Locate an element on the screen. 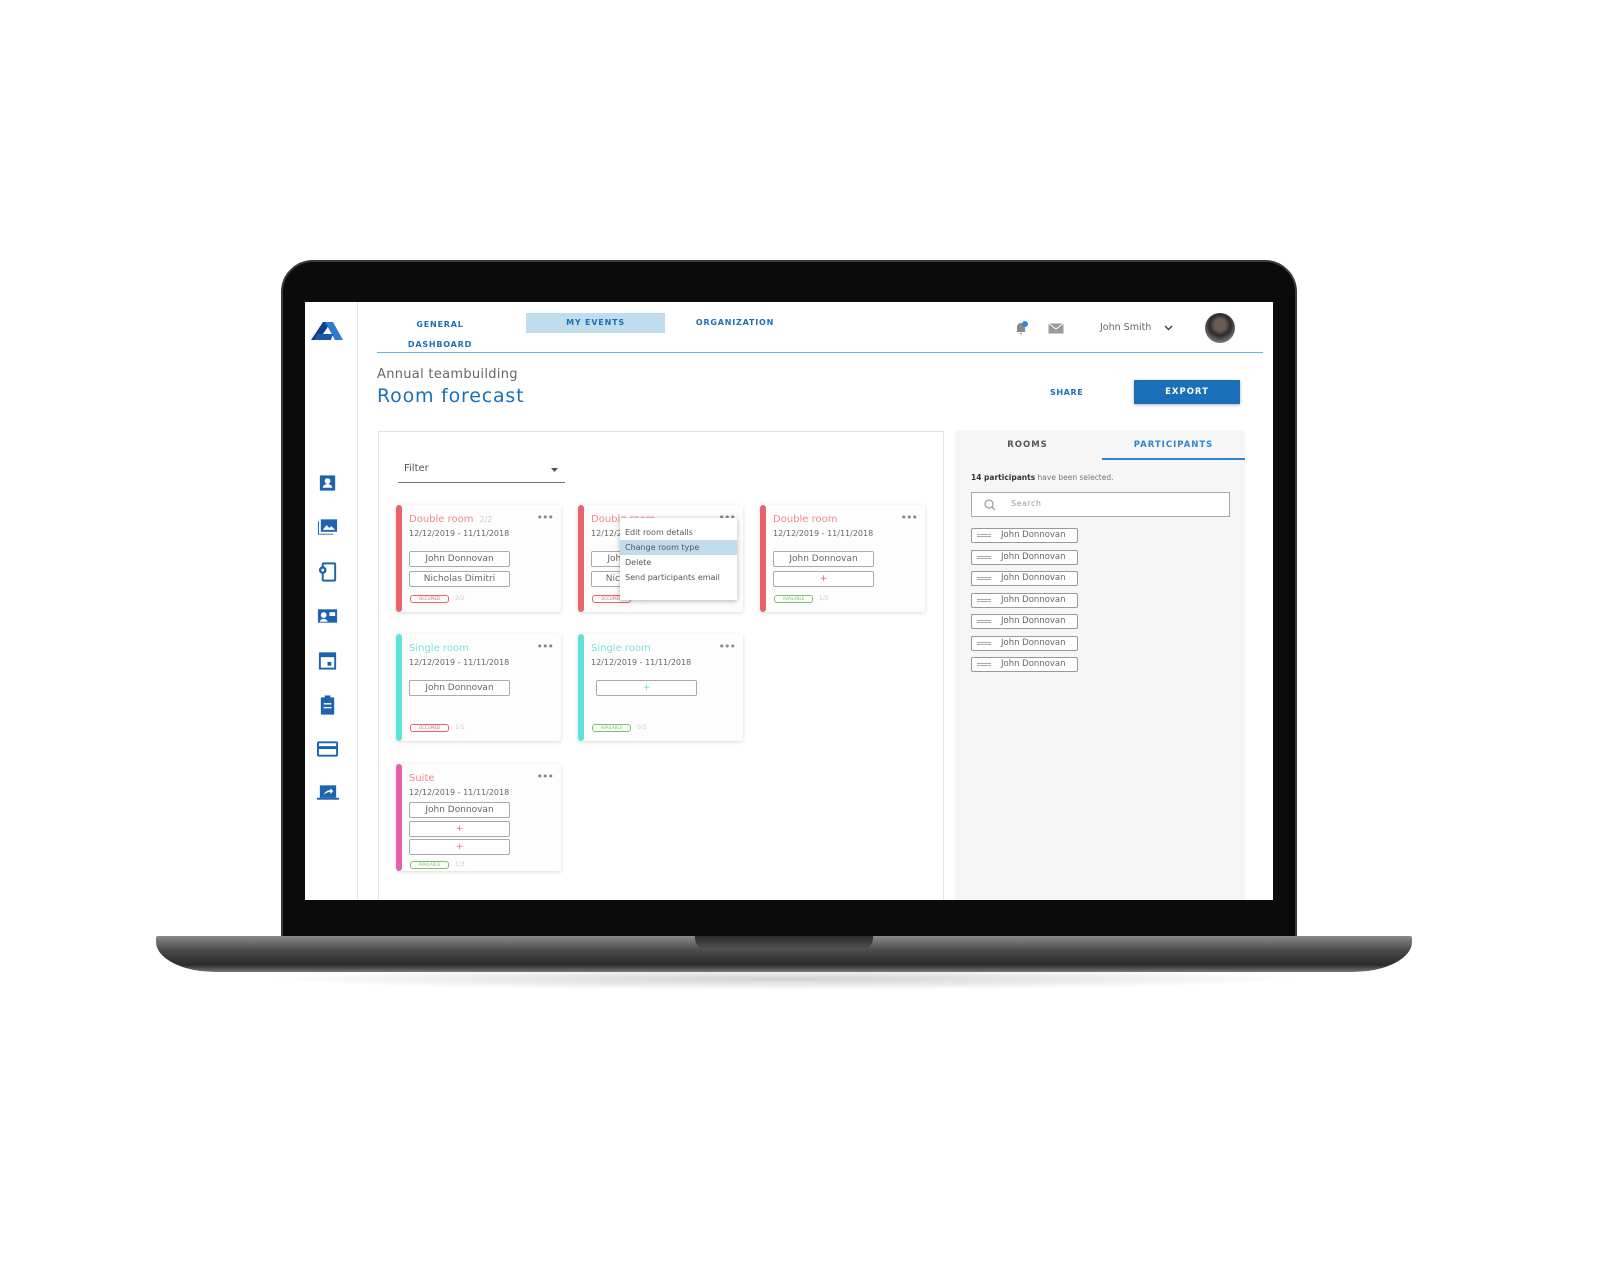 The image size is (1600, 1276). room-type: Suite is located at coordinates (425, 778).